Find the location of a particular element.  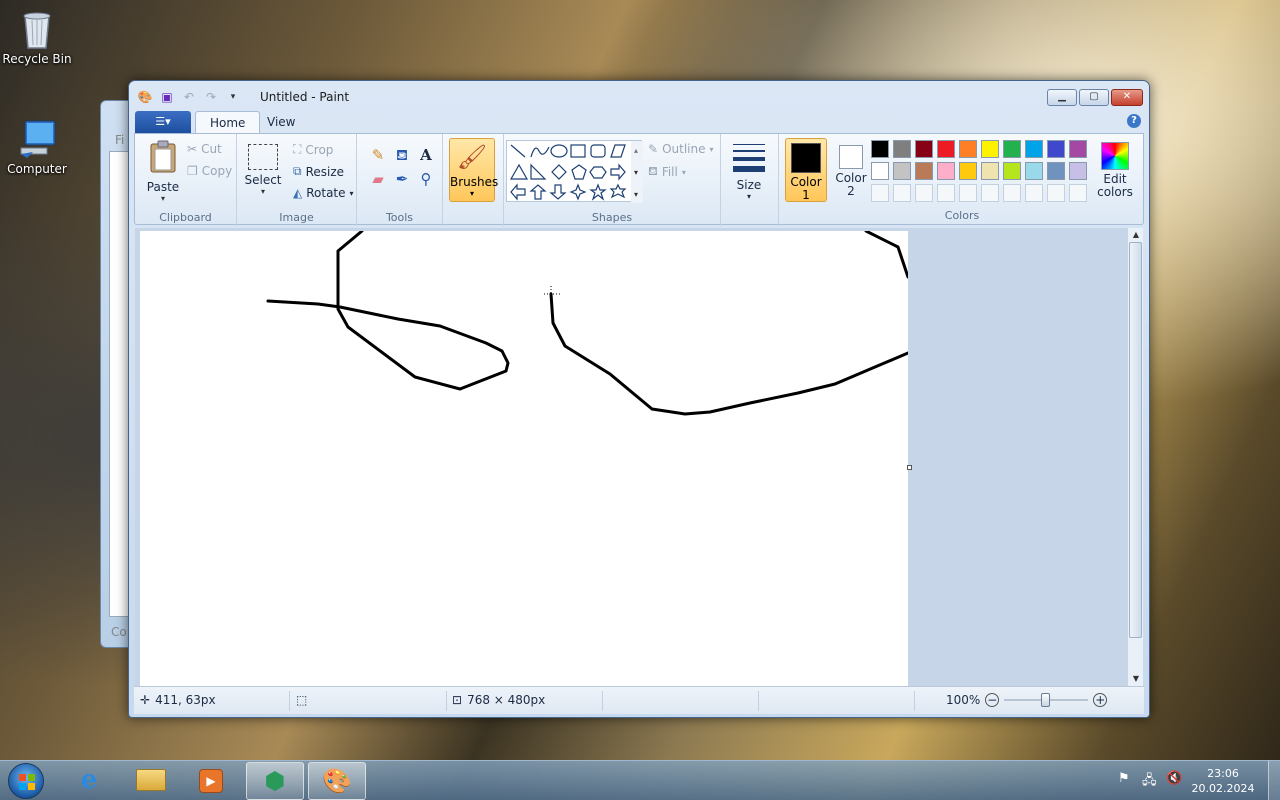

fill-button: ⛾ Fill ▾ is located at coordinates (667, 172).